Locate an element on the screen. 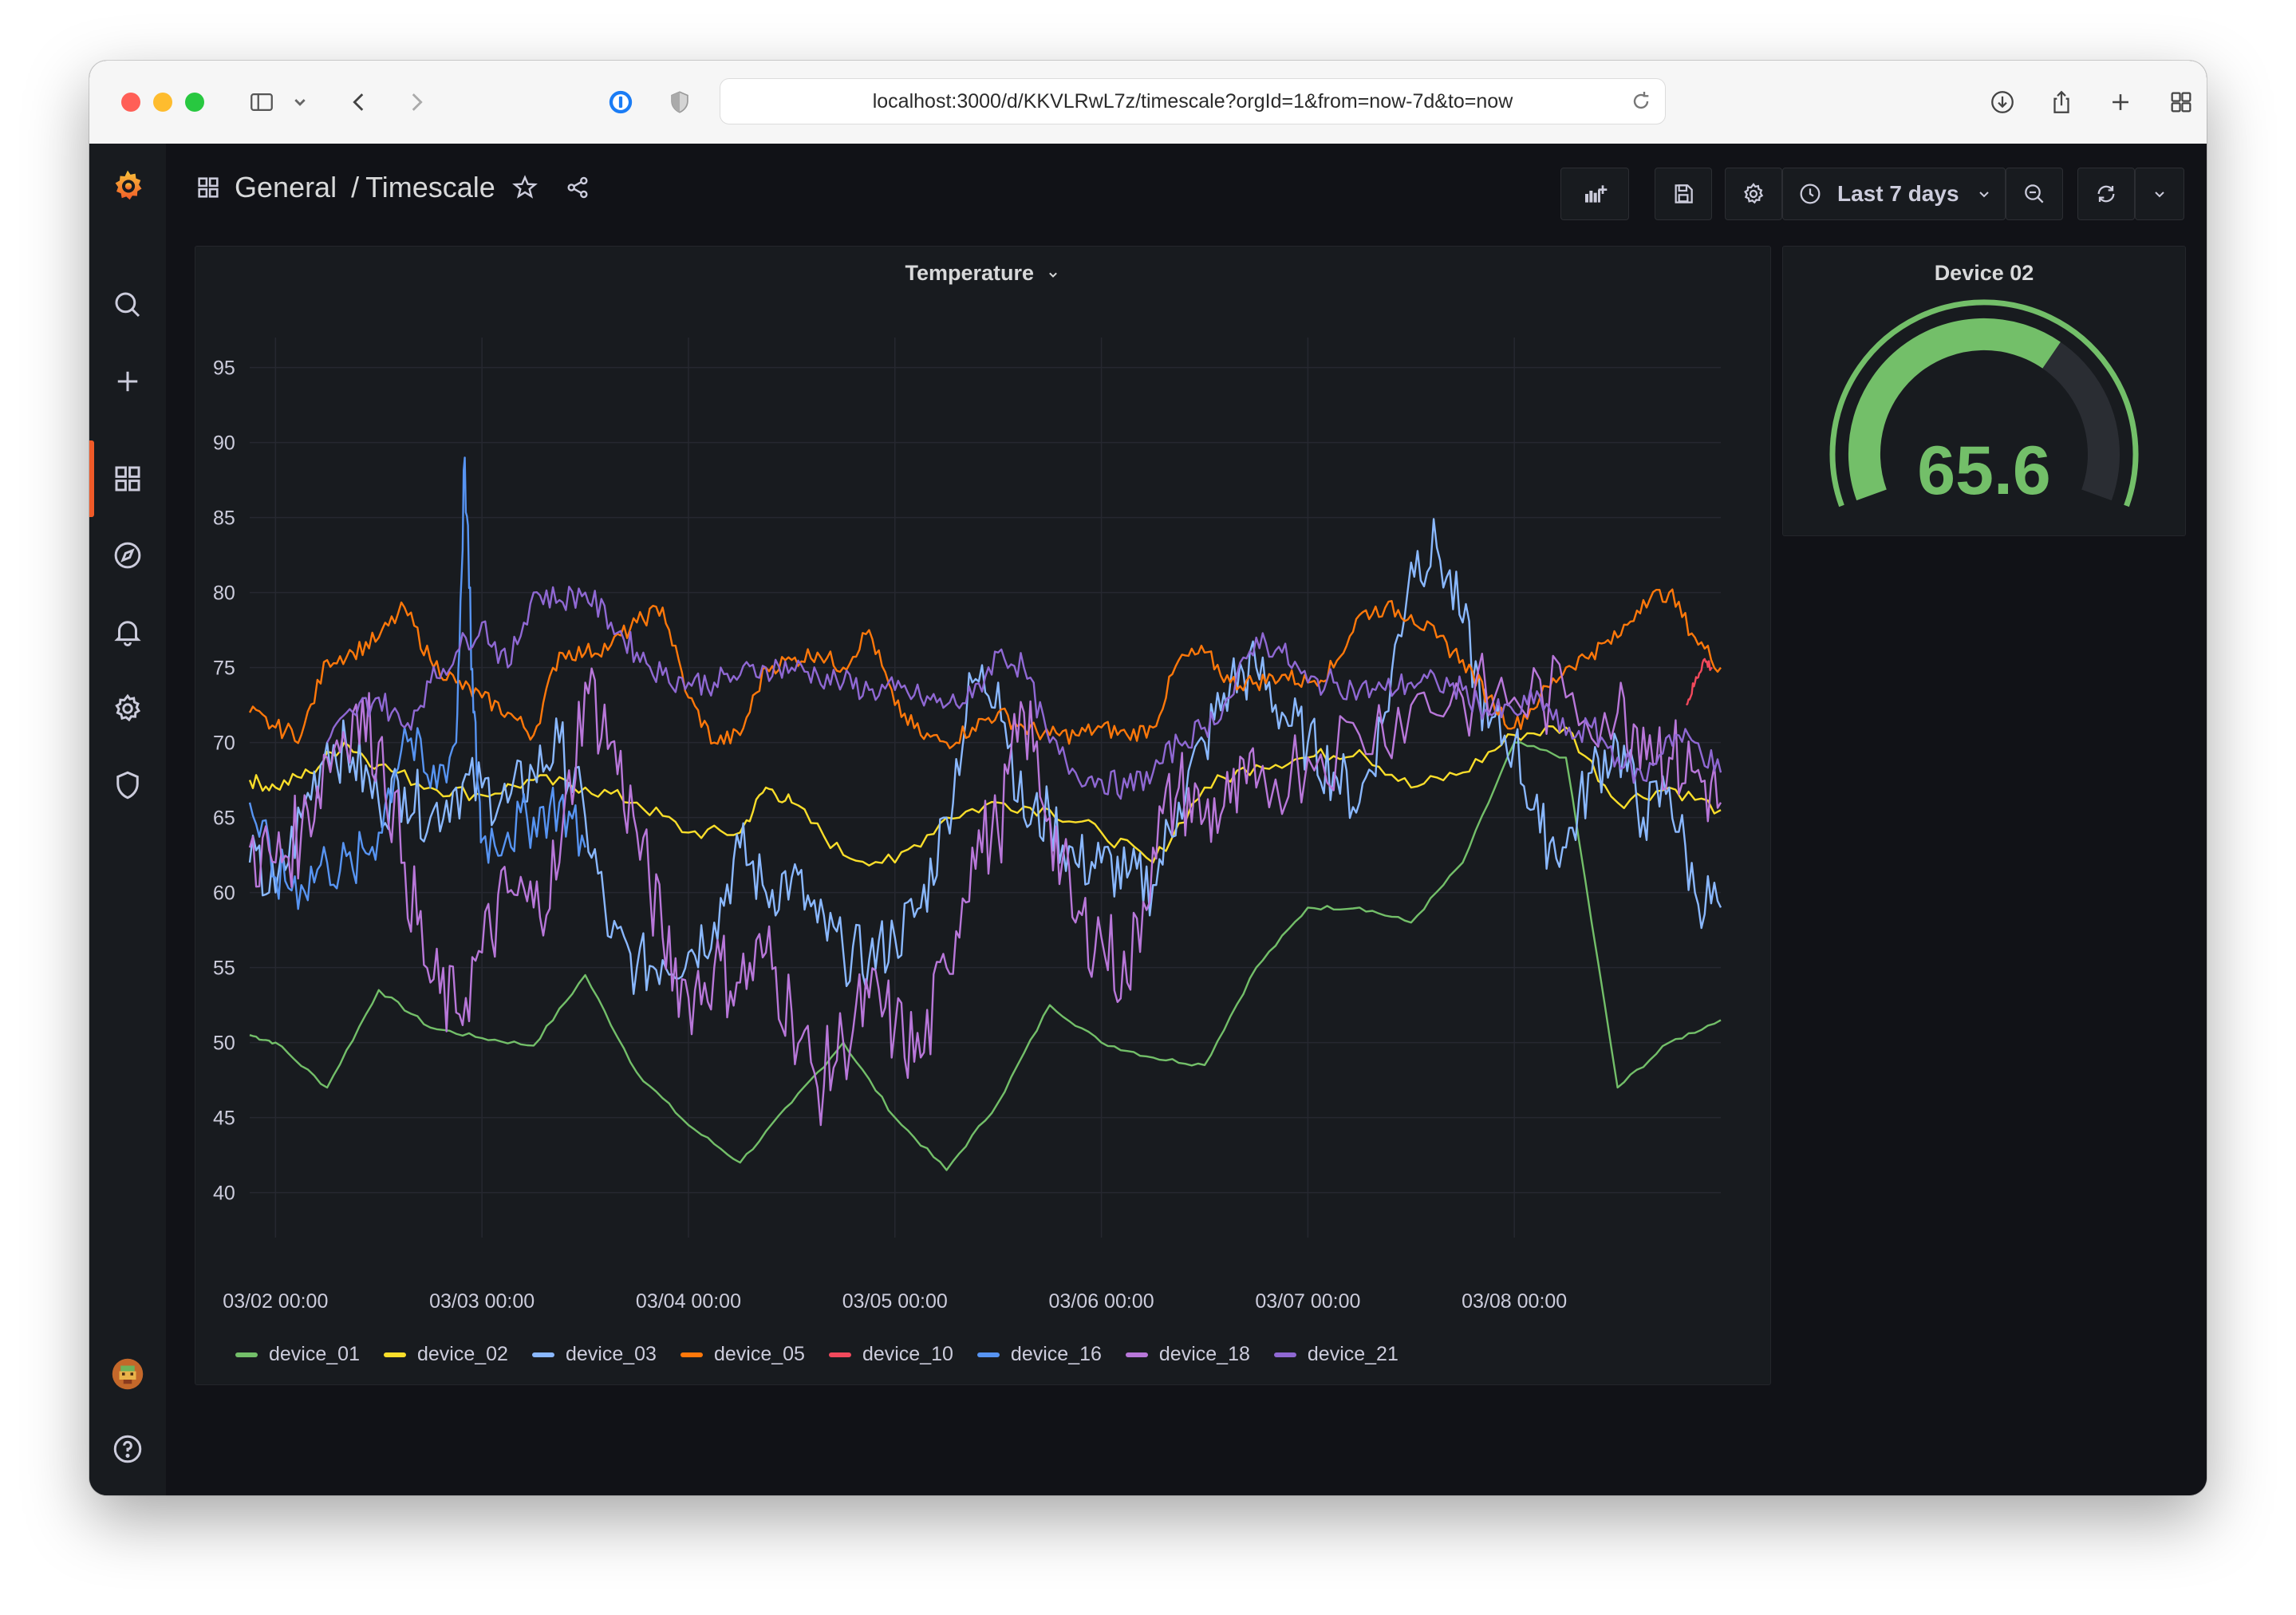 The width and height of the screenshot is (2296, 1615). y-tick-label: 90 is located at coordinates (224, 444).